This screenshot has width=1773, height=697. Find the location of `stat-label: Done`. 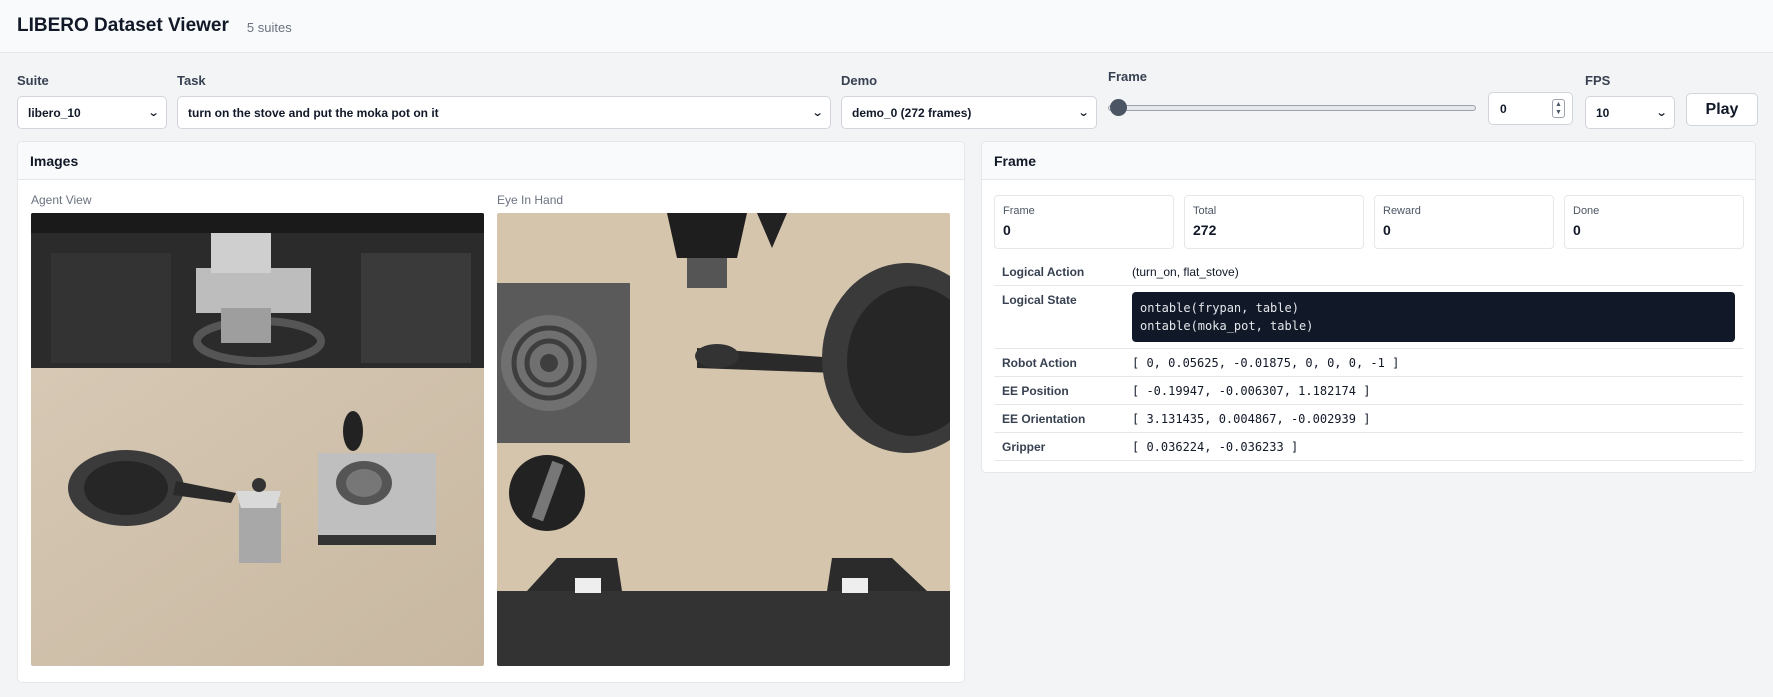

stat-label: Done is located at coordinates (1586, 211).